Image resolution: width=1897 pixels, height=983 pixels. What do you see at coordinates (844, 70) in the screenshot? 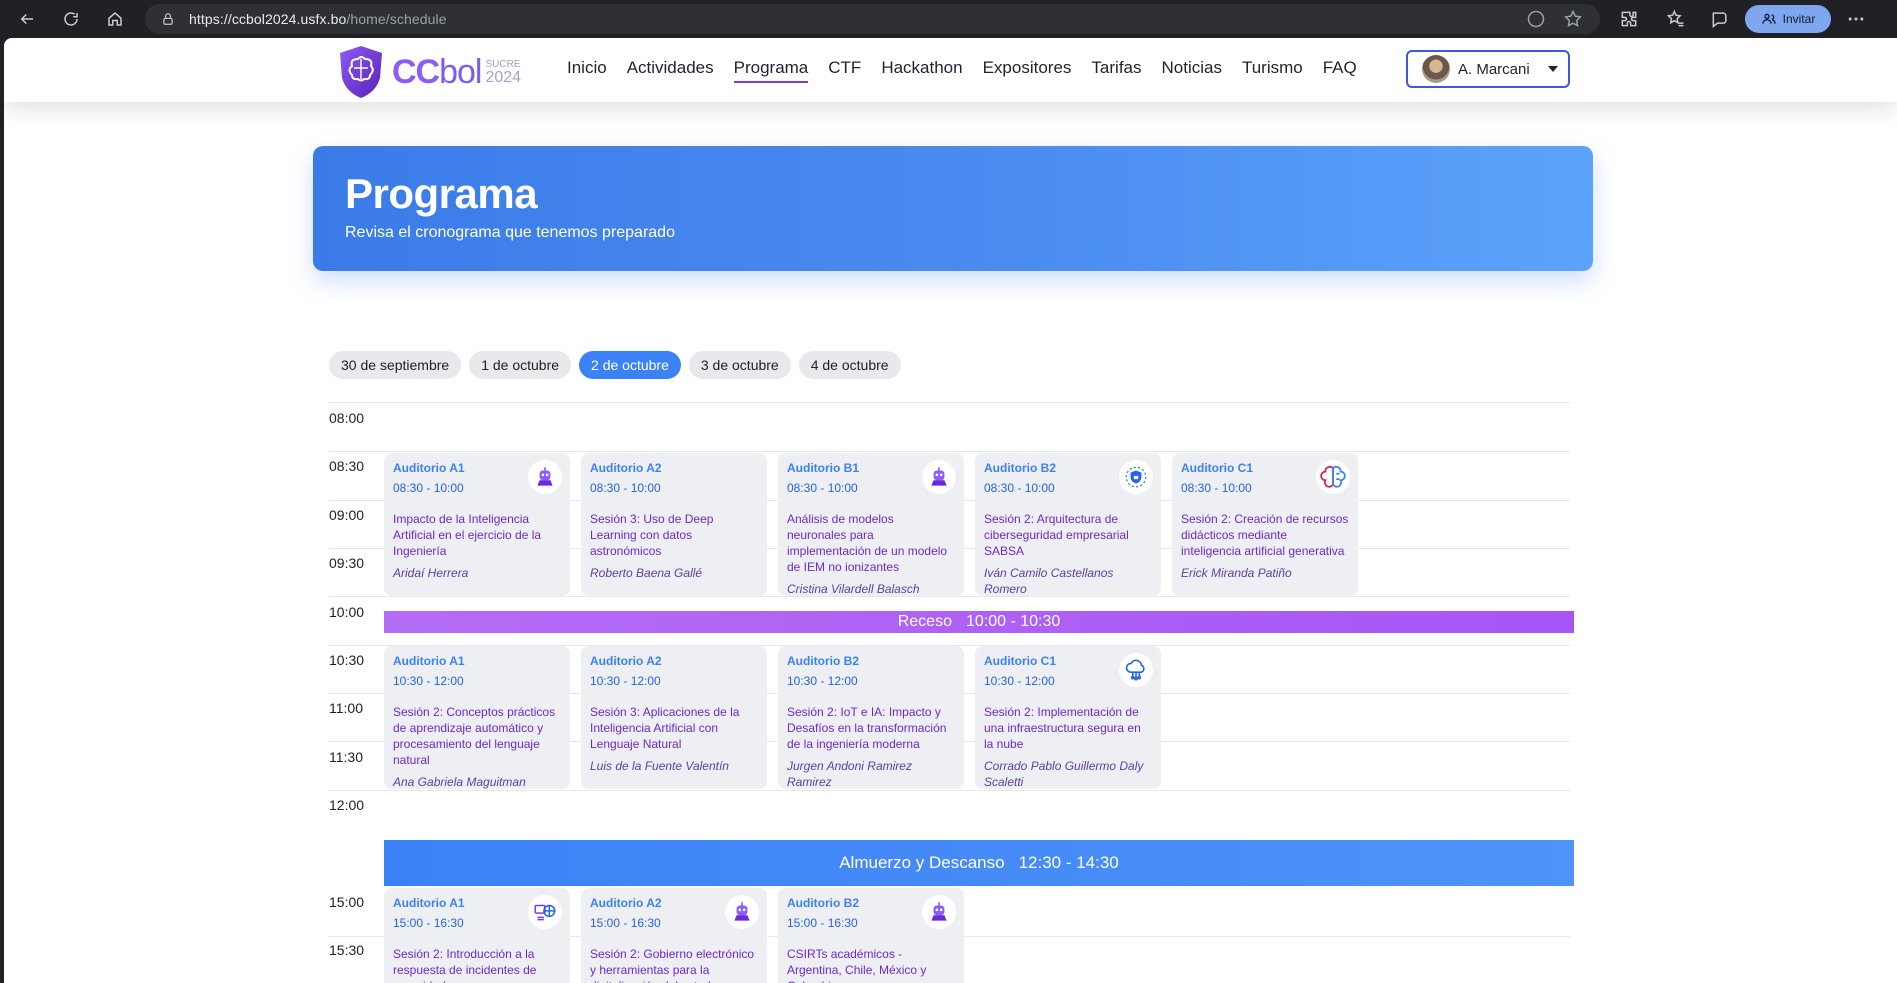
I see `nav-ctf: CTF` at bounding box center [844, 70].